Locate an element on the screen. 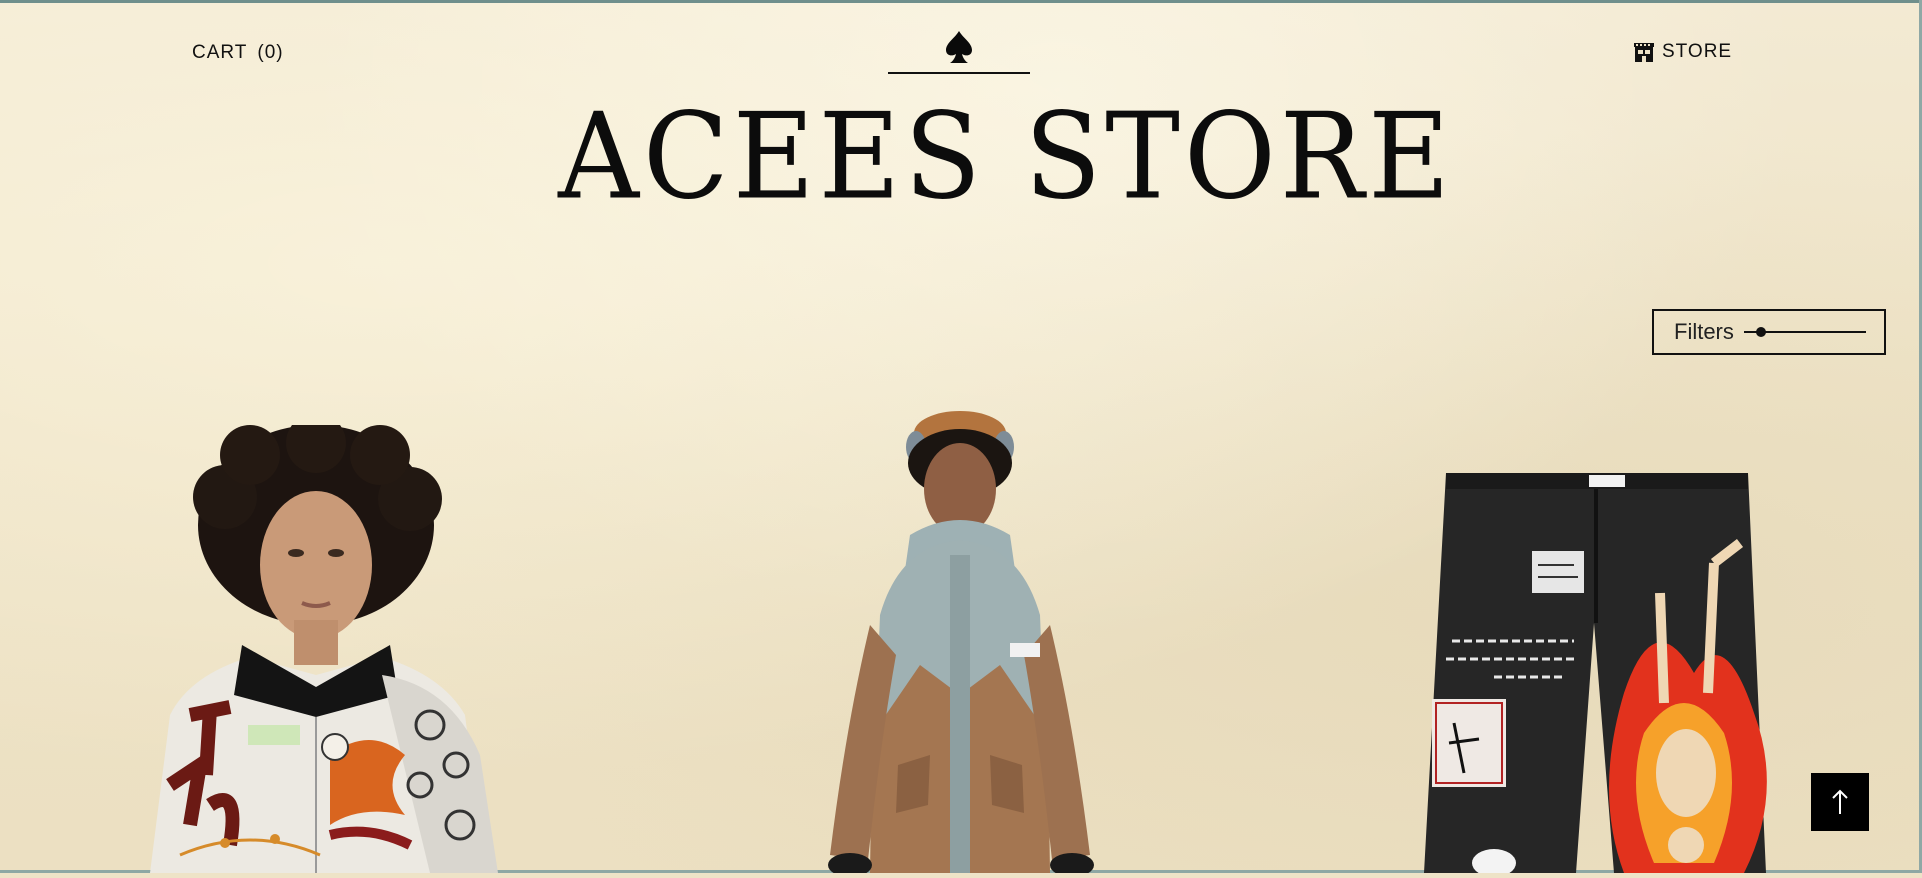 This screenshot has height=878, width=1922. spade-icon is located at coordinates (959, 47).